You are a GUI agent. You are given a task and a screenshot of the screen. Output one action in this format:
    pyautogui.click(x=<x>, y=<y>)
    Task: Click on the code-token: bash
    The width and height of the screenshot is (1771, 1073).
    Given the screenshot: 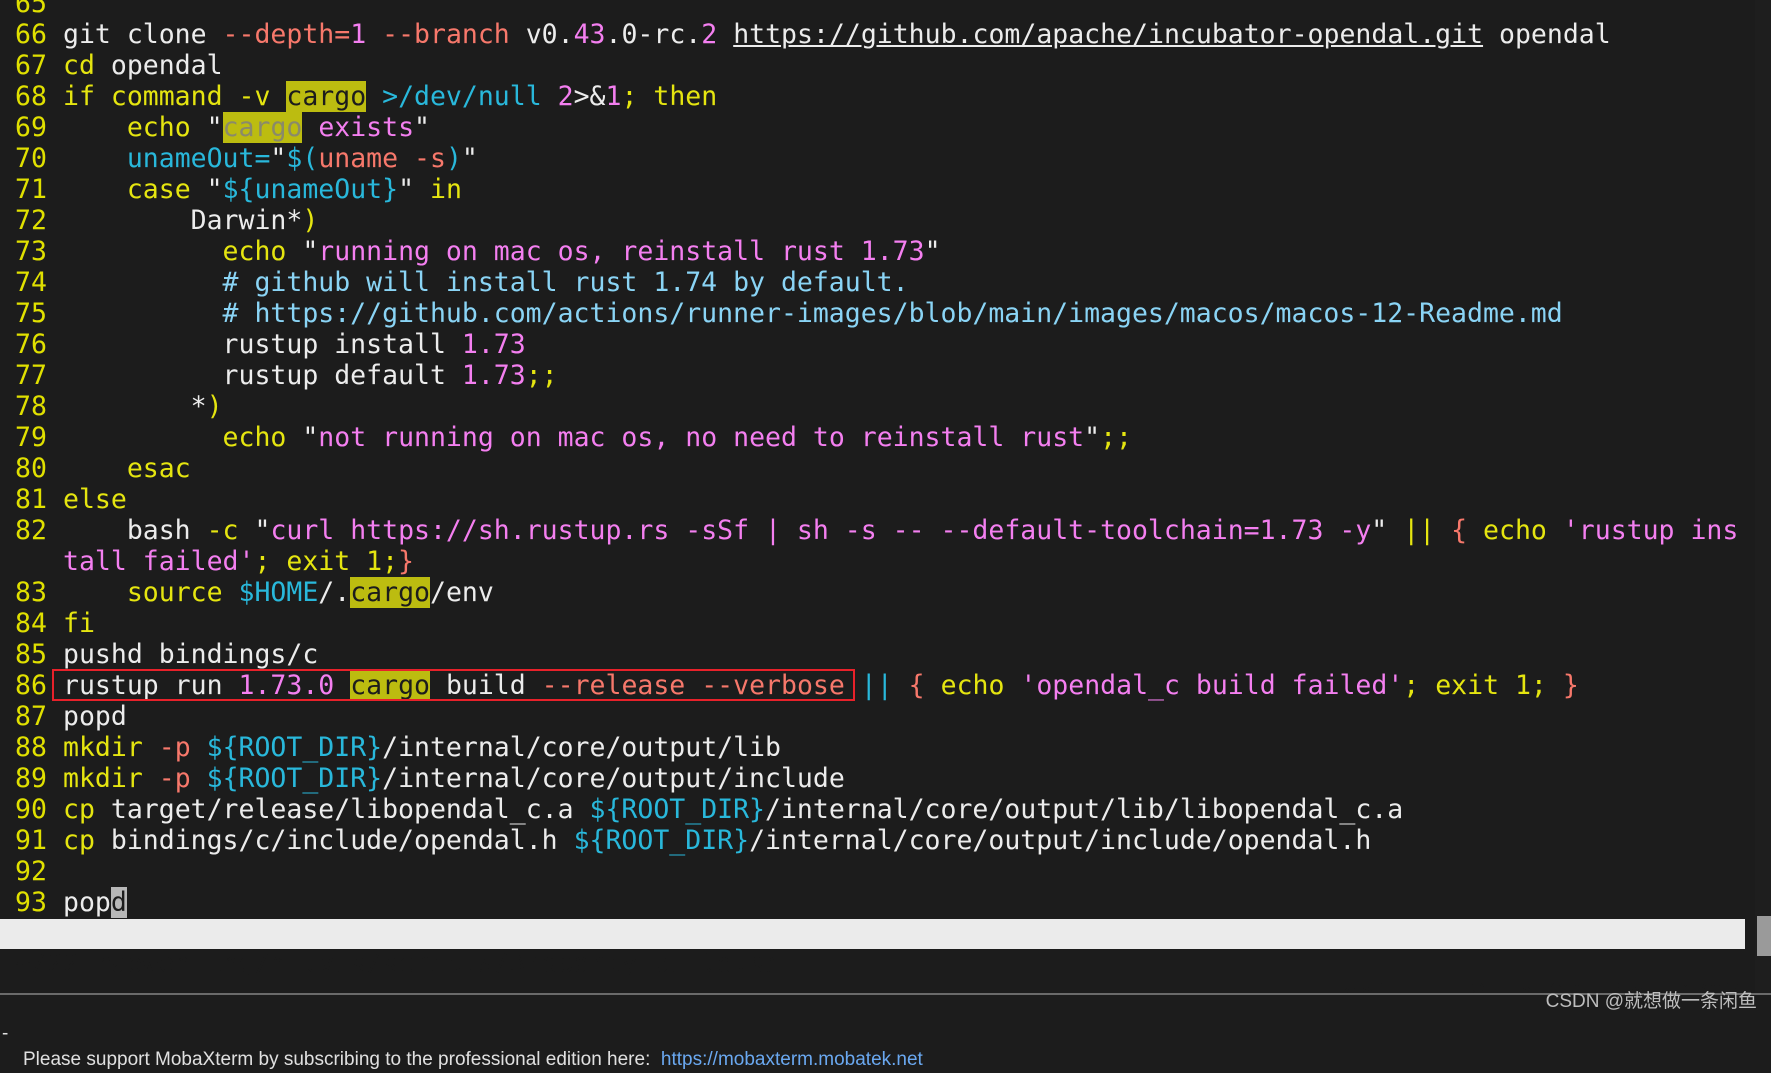 What is the action you would take?
    pyautogui.click(x=135, y=530)
    